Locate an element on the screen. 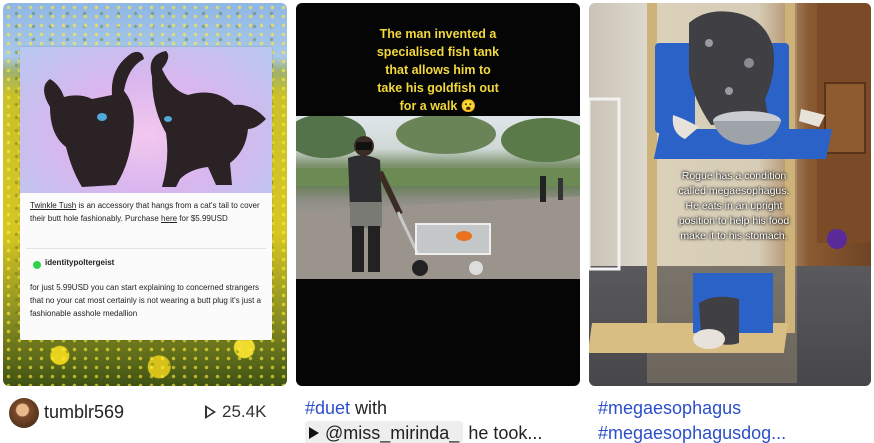 This screenshot has width=874, height=443. twinkle-tush-link: Twinkle Tush is located at coordinates (53, 205).